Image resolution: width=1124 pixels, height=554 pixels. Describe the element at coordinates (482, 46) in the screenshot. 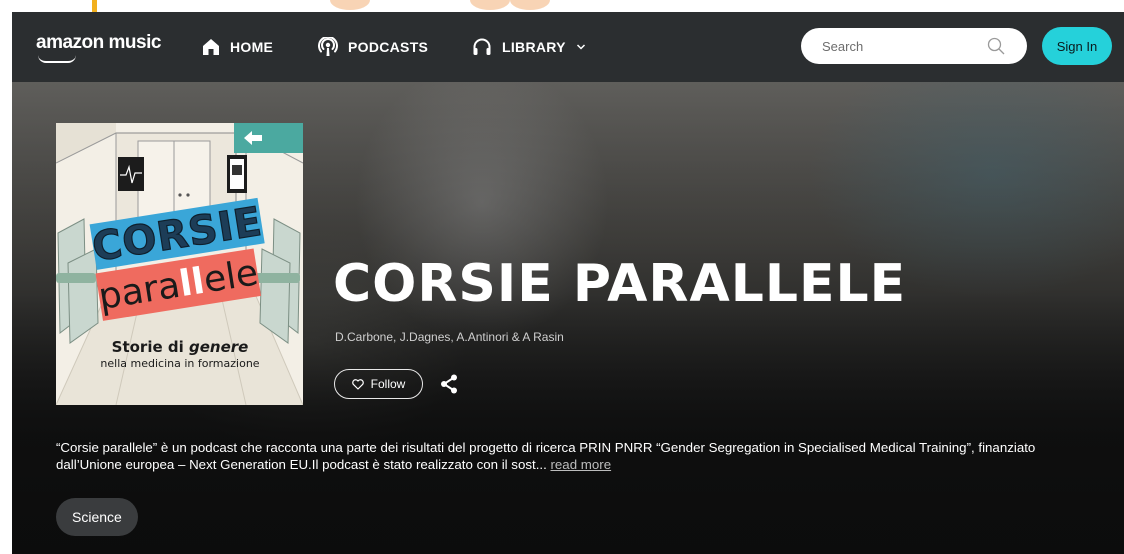

I see `headphones-icon` at that location.